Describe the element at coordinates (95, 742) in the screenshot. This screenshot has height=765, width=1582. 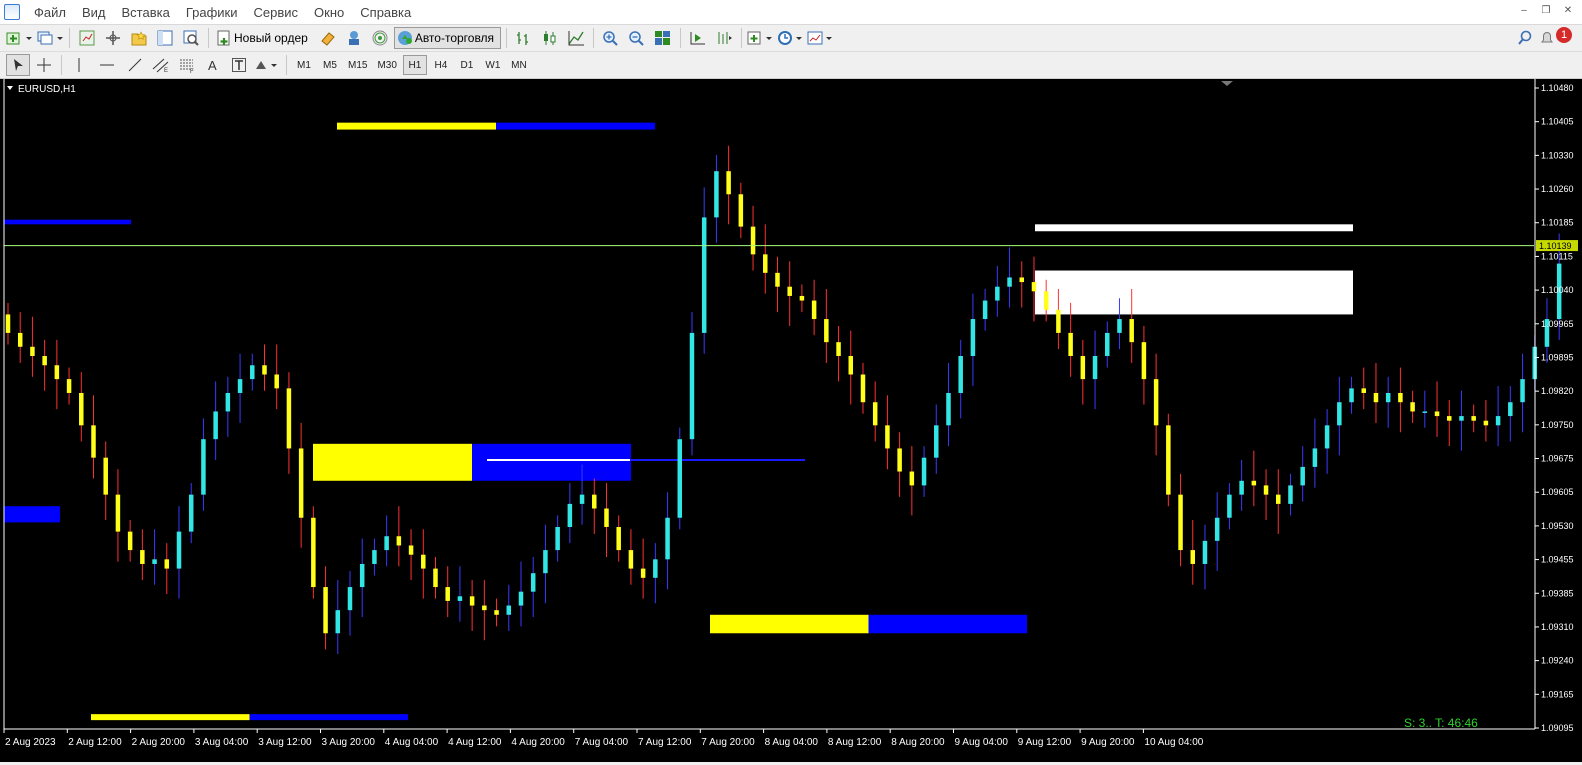
I see `time-tick-label: 2 Aug 12:00` at that location.